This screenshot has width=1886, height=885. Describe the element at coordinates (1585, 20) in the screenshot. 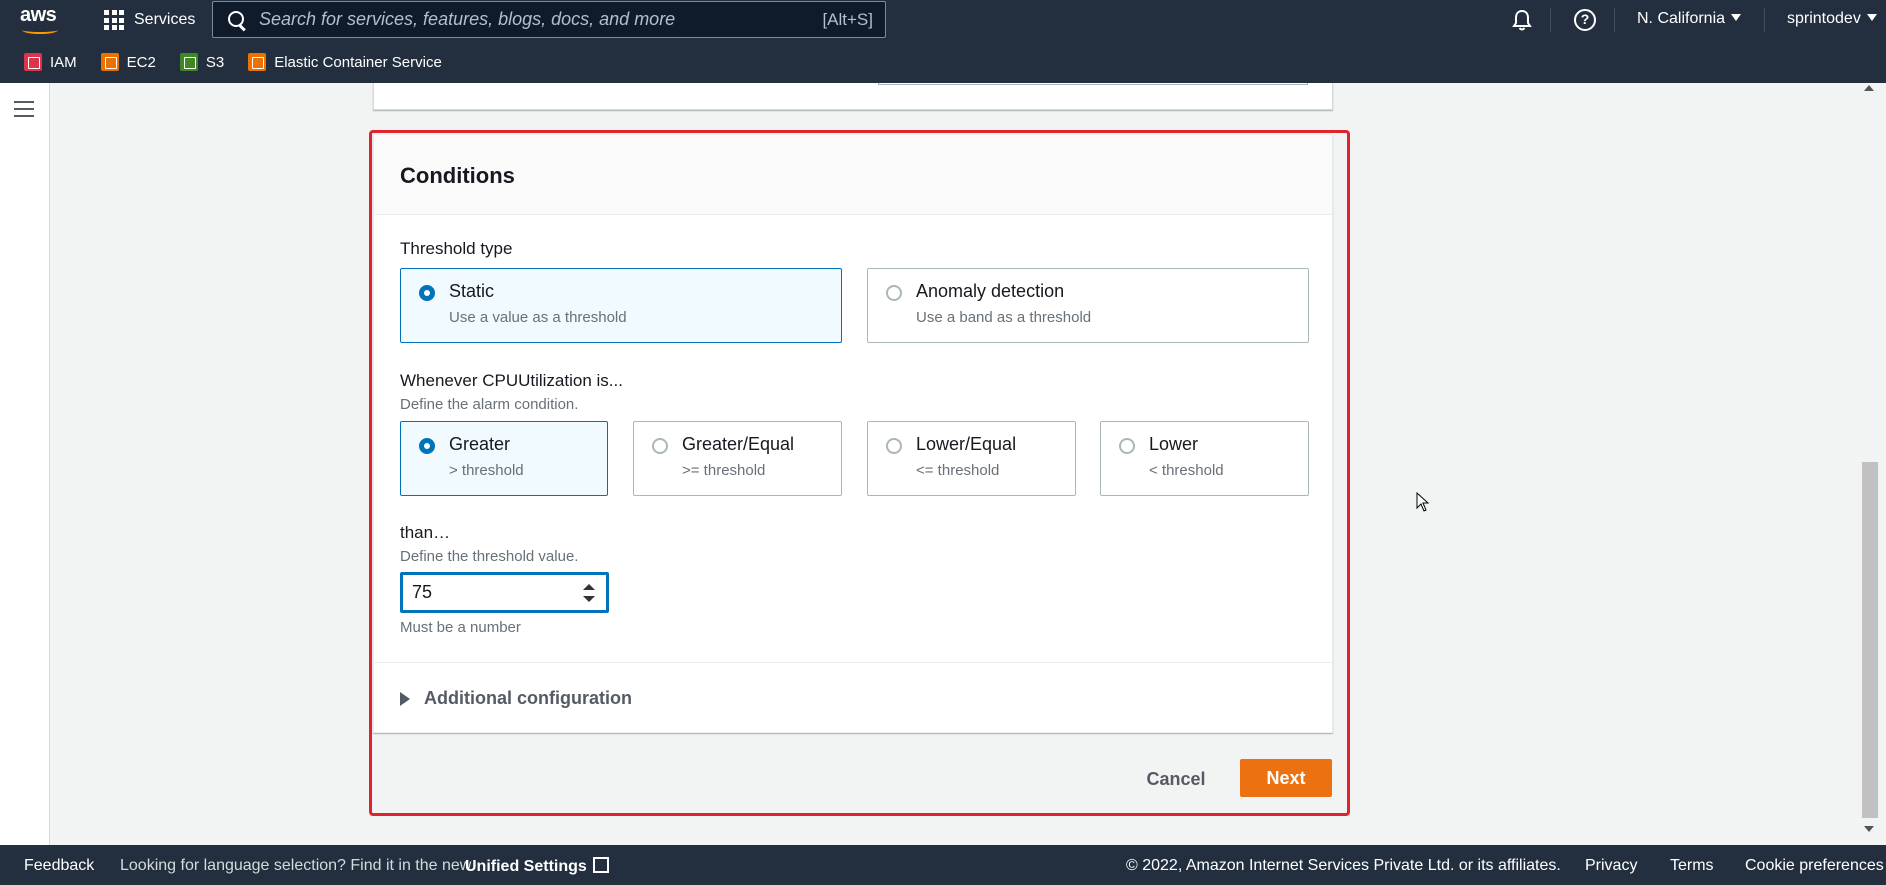

I see `help-icon: ?` at that location.